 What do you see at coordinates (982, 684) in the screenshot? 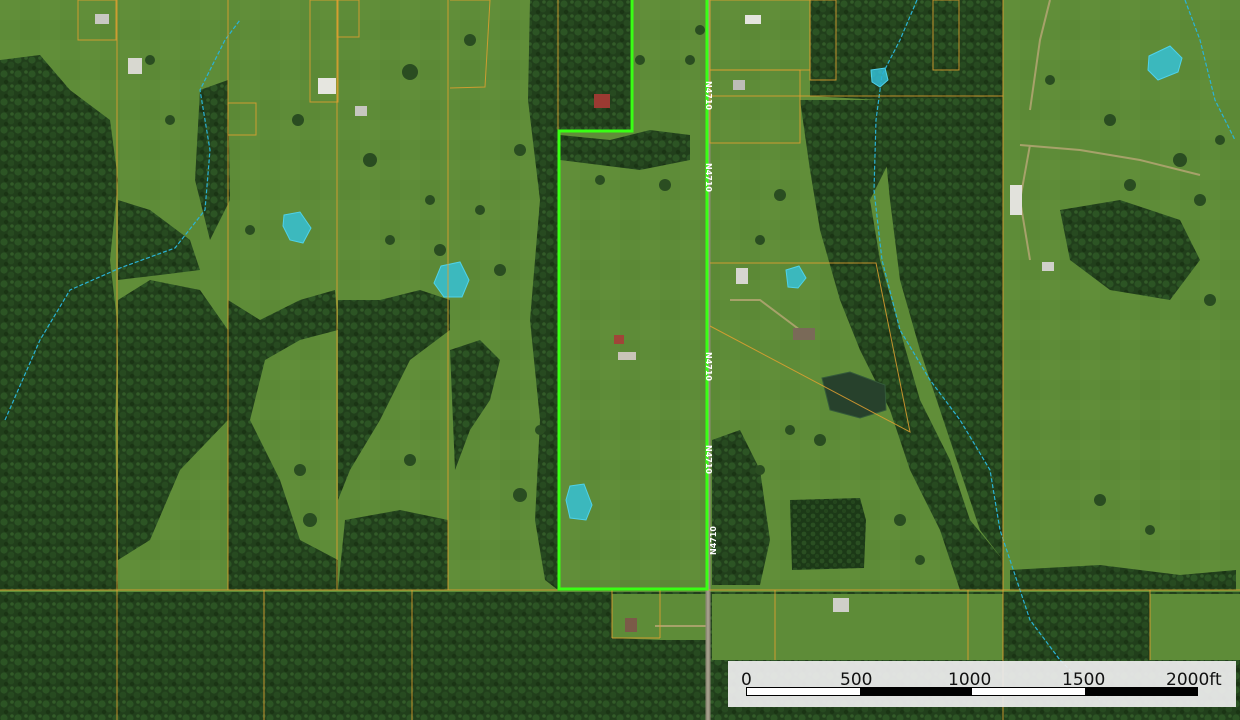
I see `scale-bar: 0 500 1000 1500 2000ft` at bounding box center [982, 684].